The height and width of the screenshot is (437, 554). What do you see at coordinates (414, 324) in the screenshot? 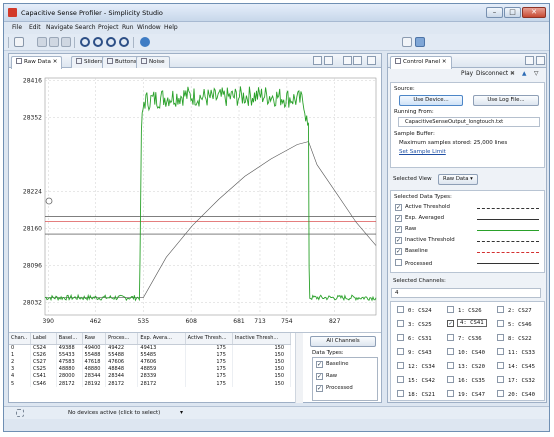
I see `channel-item: 3: CS25` at bounding box center [414, 324].